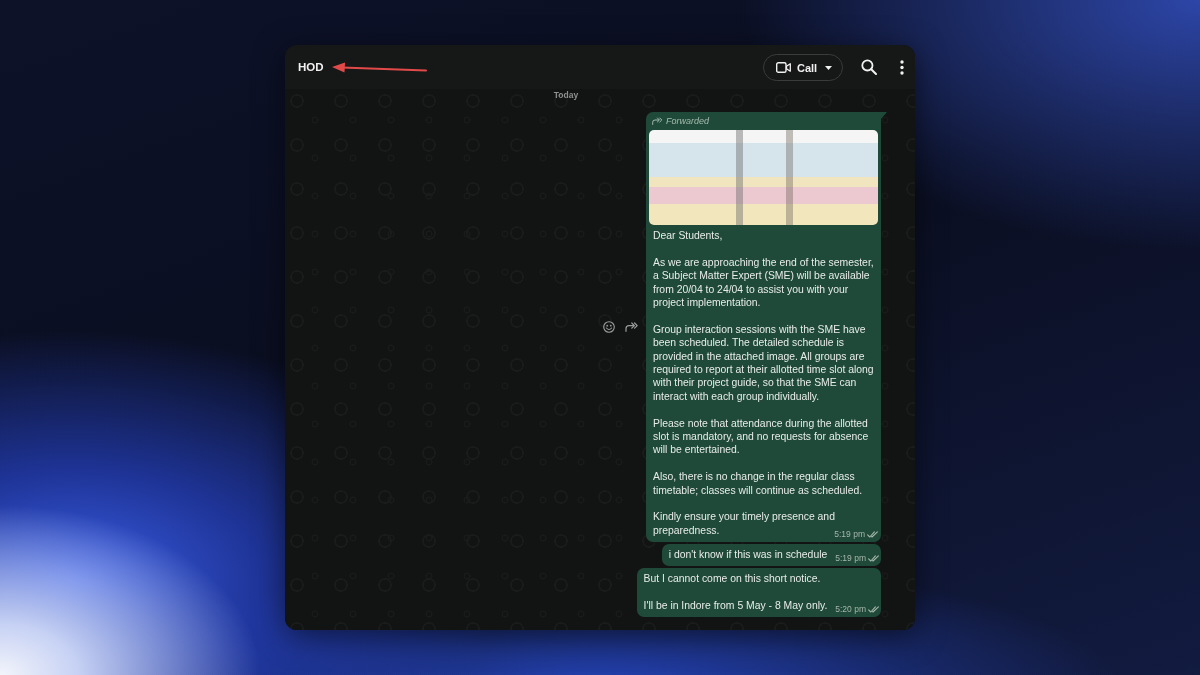 This screenshot has height=675, width=1200. What do you see at coordinates (902, 67) in the screenshot?
I see `menu-icon` at bounding box center [902, 67].